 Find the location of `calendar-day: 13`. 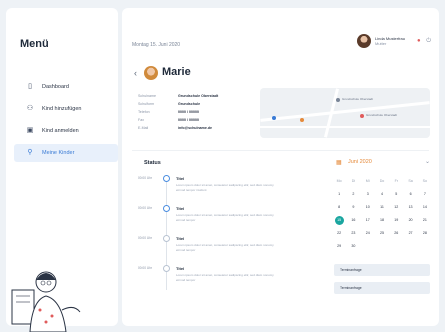

calendar-day: 13 is located at coordinates (410, 207).